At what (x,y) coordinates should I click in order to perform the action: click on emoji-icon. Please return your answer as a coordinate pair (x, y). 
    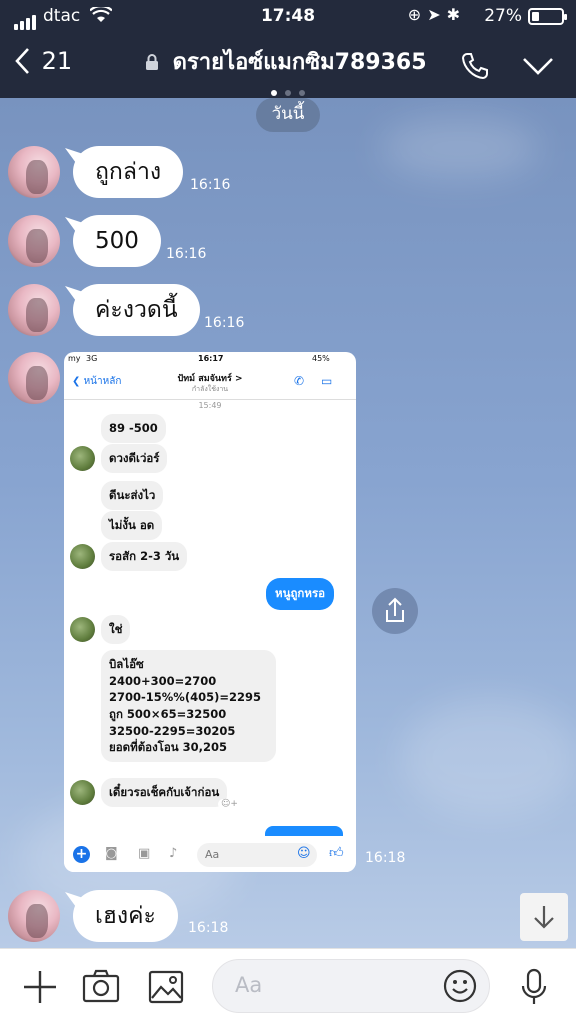
    Looking at the image, I should click on (460, 986).